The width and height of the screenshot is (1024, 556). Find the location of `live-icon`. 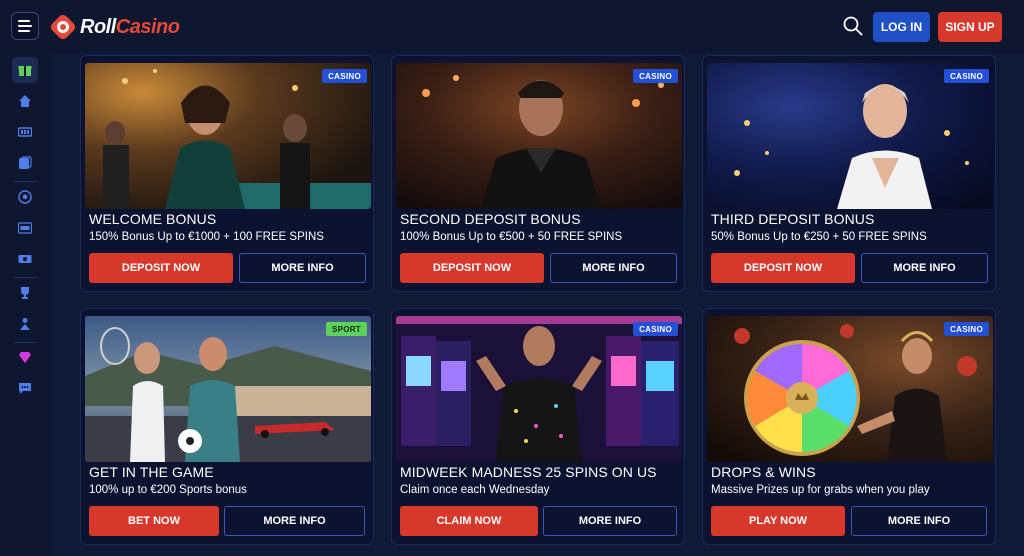

live-icon is located at coordinates (25, 228).